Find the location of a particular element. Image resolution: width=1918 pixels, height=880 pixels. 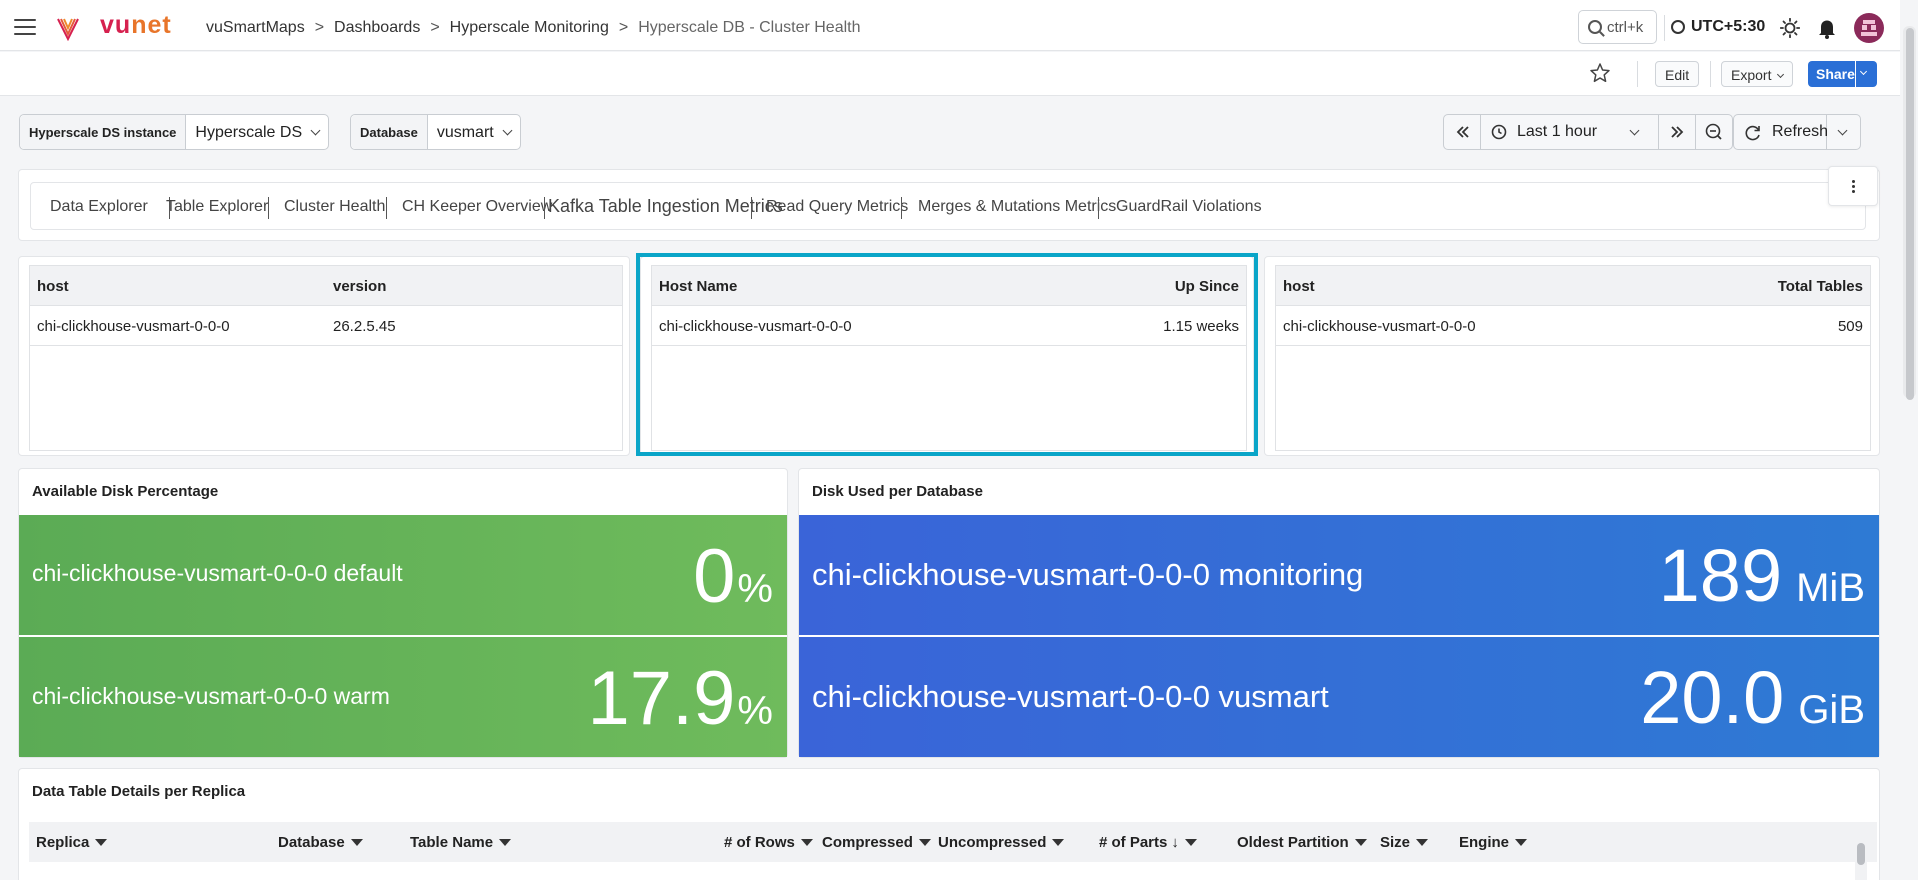

share-button: Share is located at coordinates (1831, 74).